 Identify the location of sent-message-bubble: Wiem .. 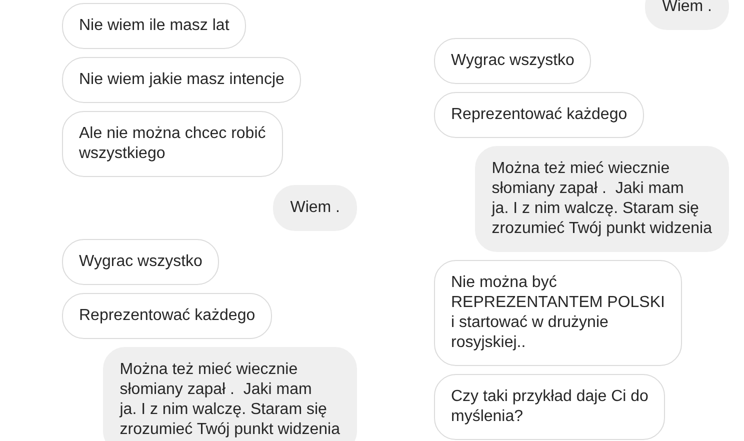
(315, 208).